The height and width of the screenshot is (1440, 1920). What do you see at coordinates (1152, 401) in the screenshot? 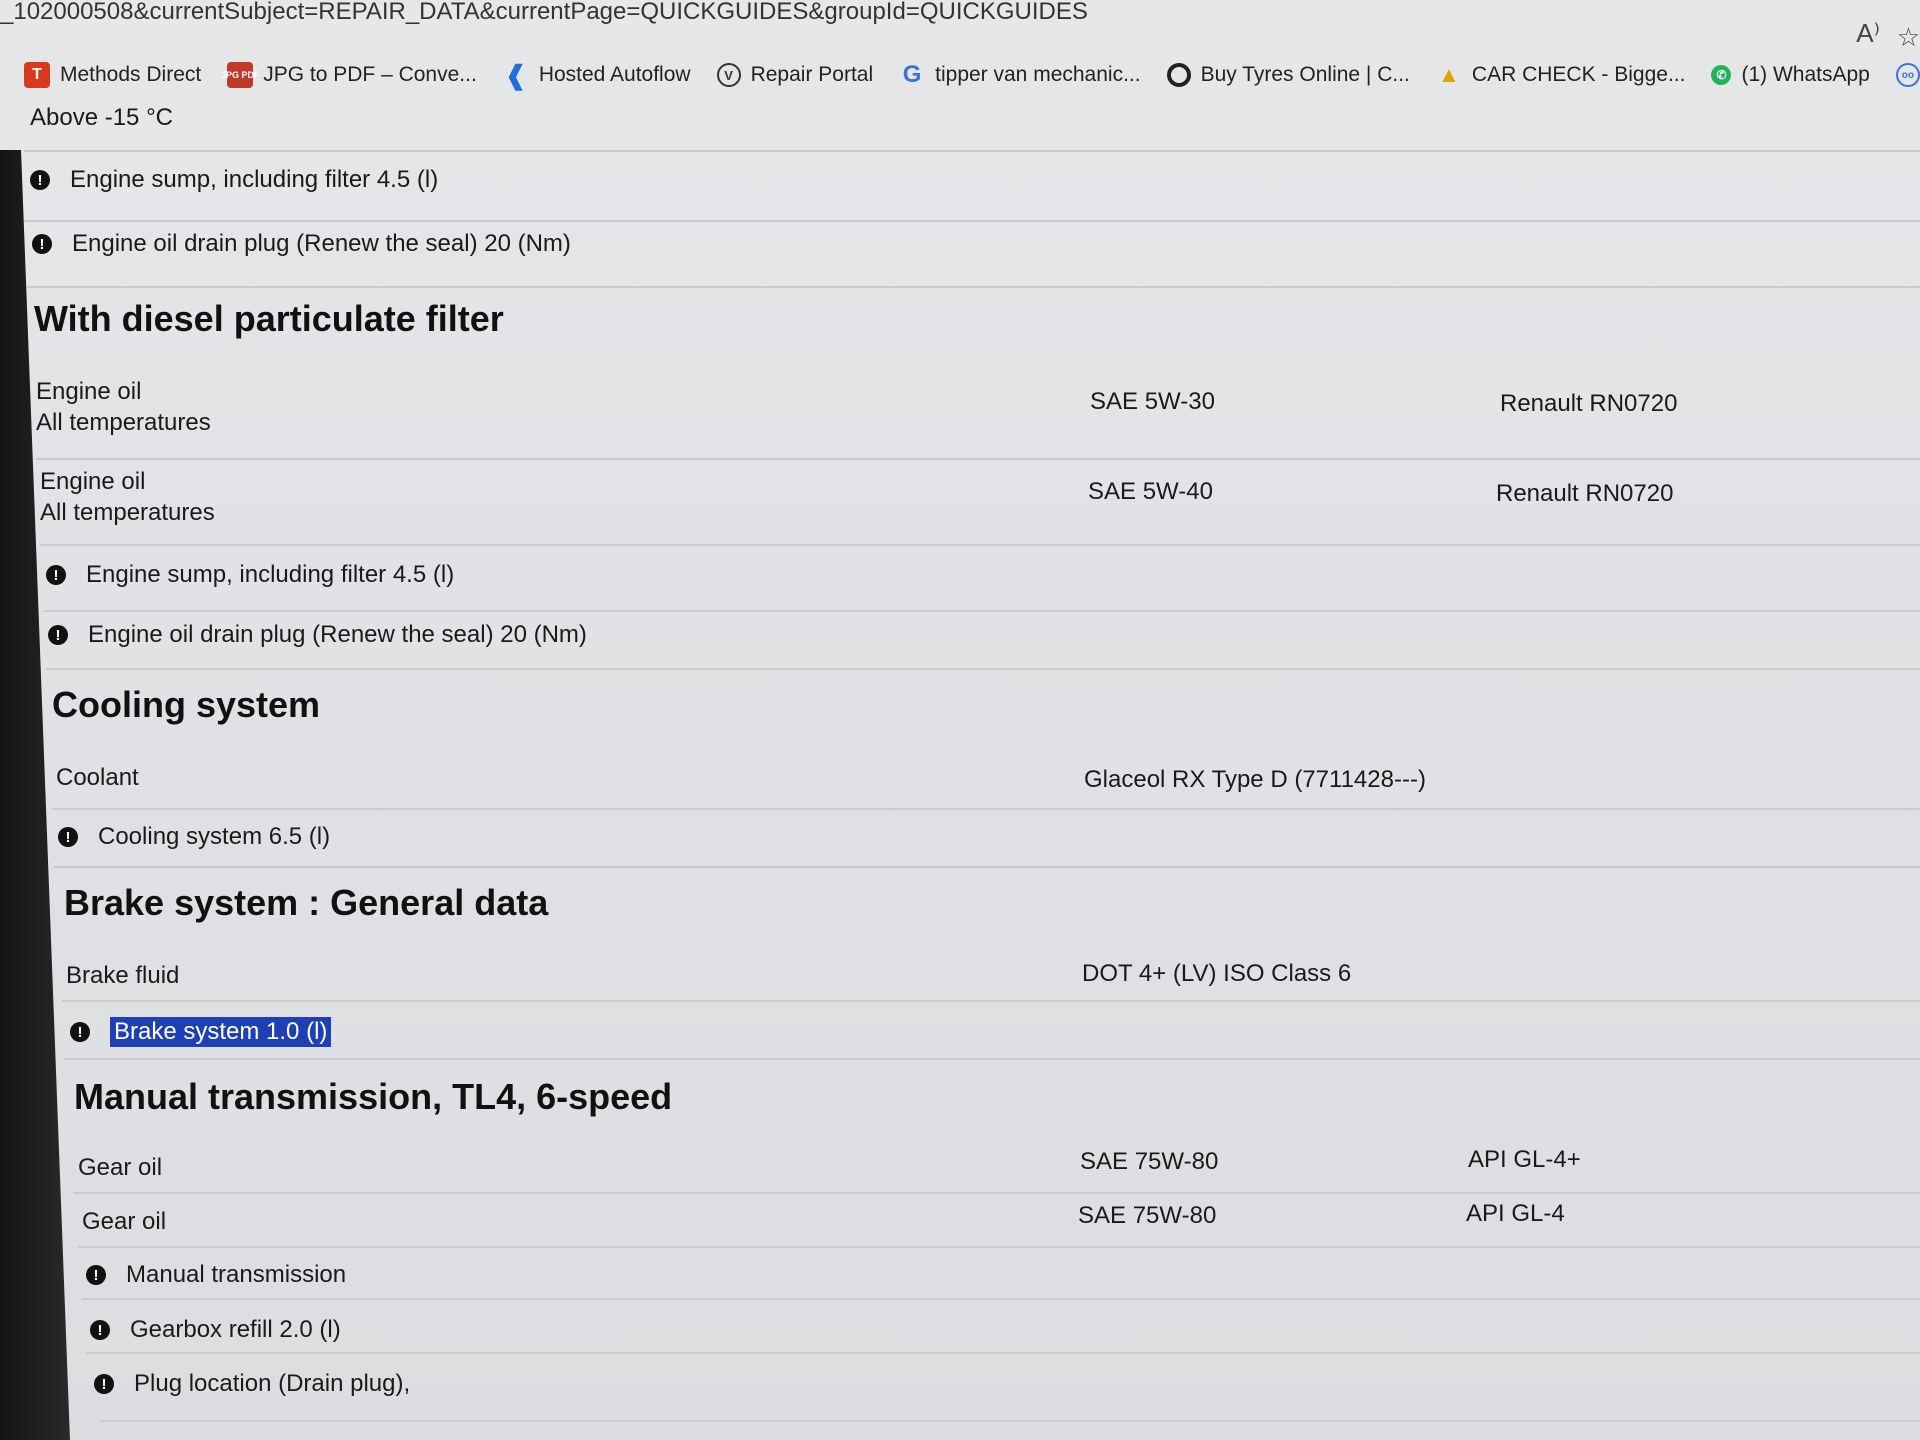
I see `dpf-row-1-spec: SAE 5W-30` at bounding box center [1152, 401].